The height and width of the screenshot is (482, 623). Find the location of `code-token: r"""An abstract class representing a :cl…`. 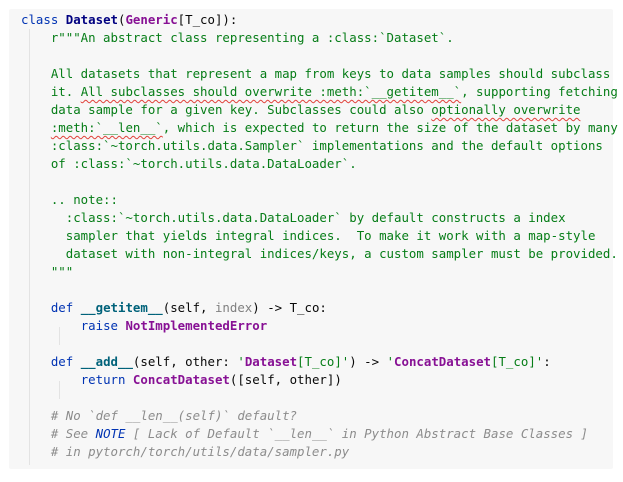

code-token: r"""An abstract class representing a :cl… is located at coordinates (237, 37).